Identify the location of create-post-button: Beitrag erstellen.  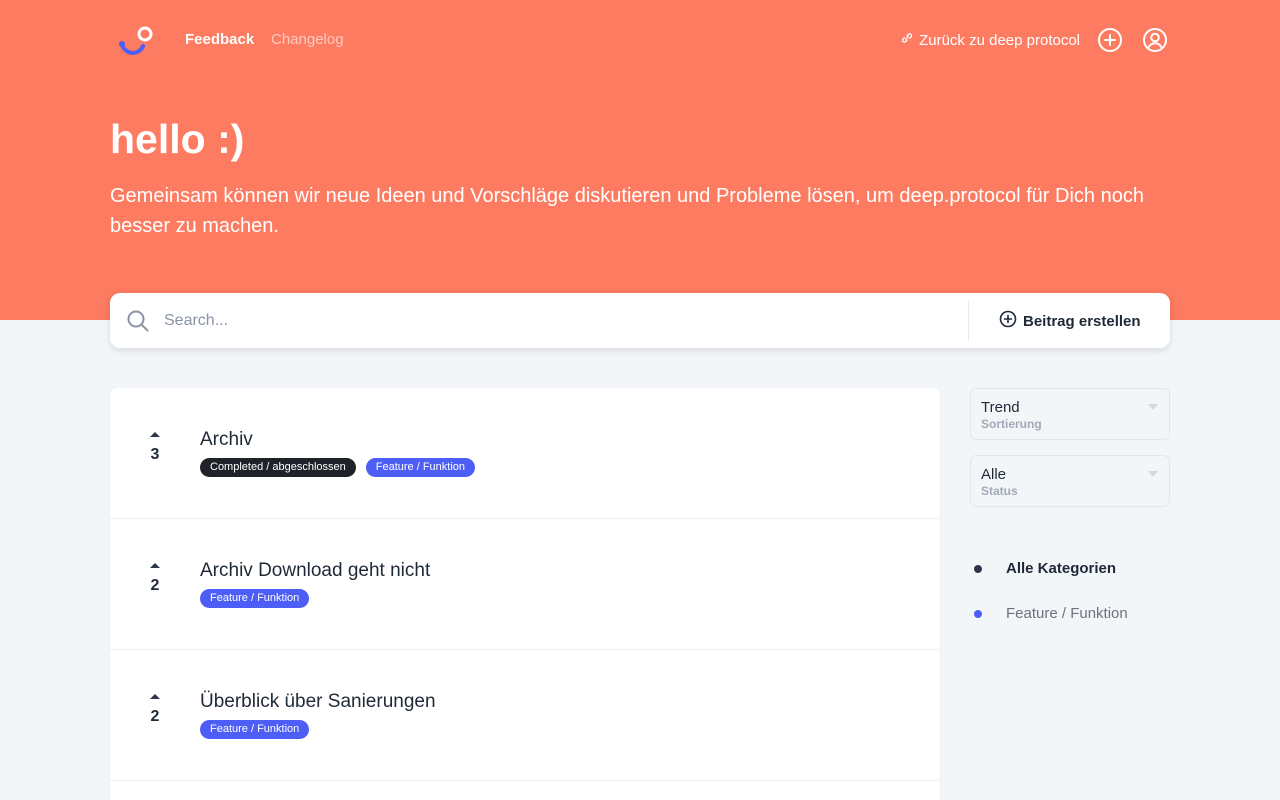
(1070, 321).